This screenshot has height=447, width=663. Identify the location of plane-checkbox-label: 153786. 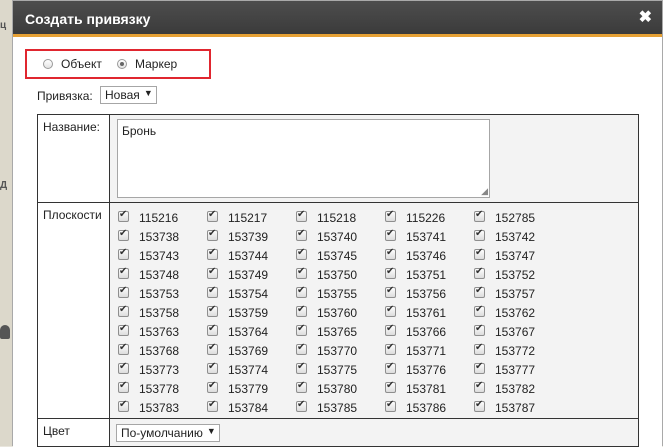
(426, 408).